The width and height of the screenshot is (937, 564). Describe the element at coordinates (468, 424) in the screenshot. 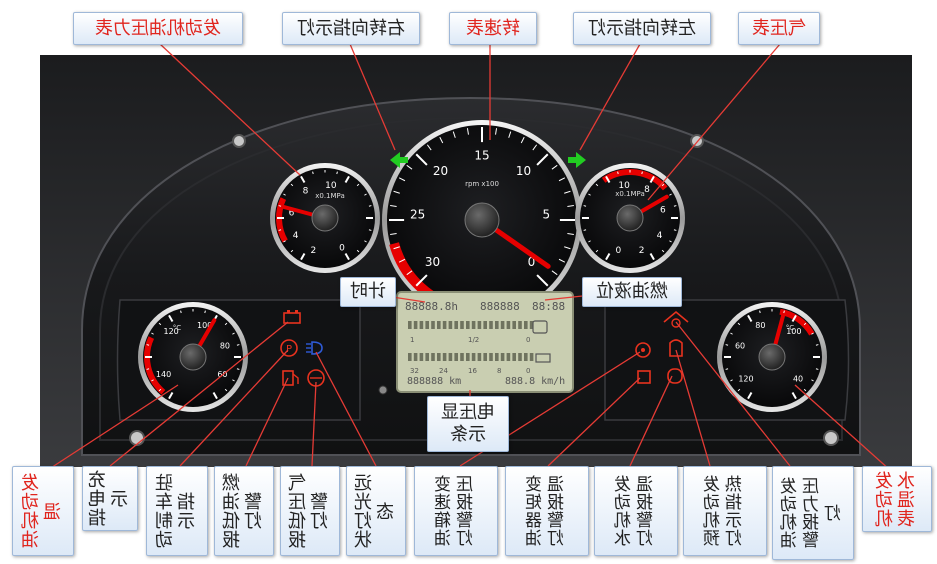

I see `label-voltage-bar: 电压显示条` at that location.